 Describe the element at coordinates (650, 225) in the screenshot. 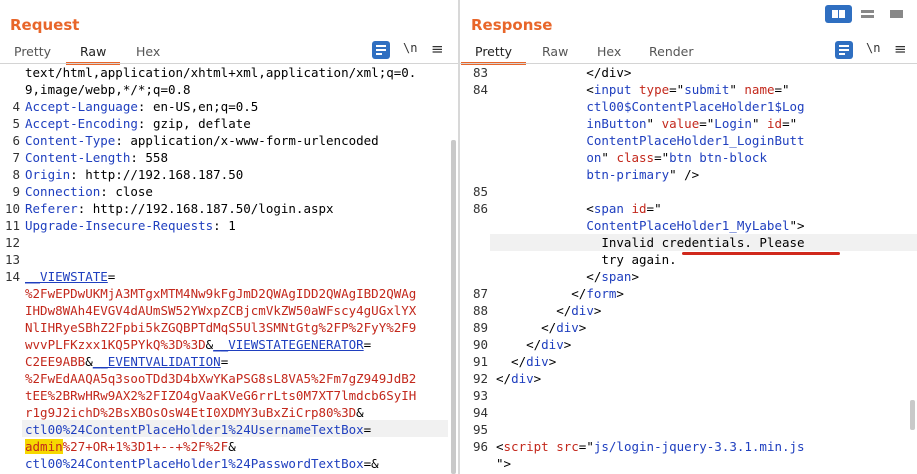

I see `code-line: ContentPlaceHolder1_MyLabel">` at that location.